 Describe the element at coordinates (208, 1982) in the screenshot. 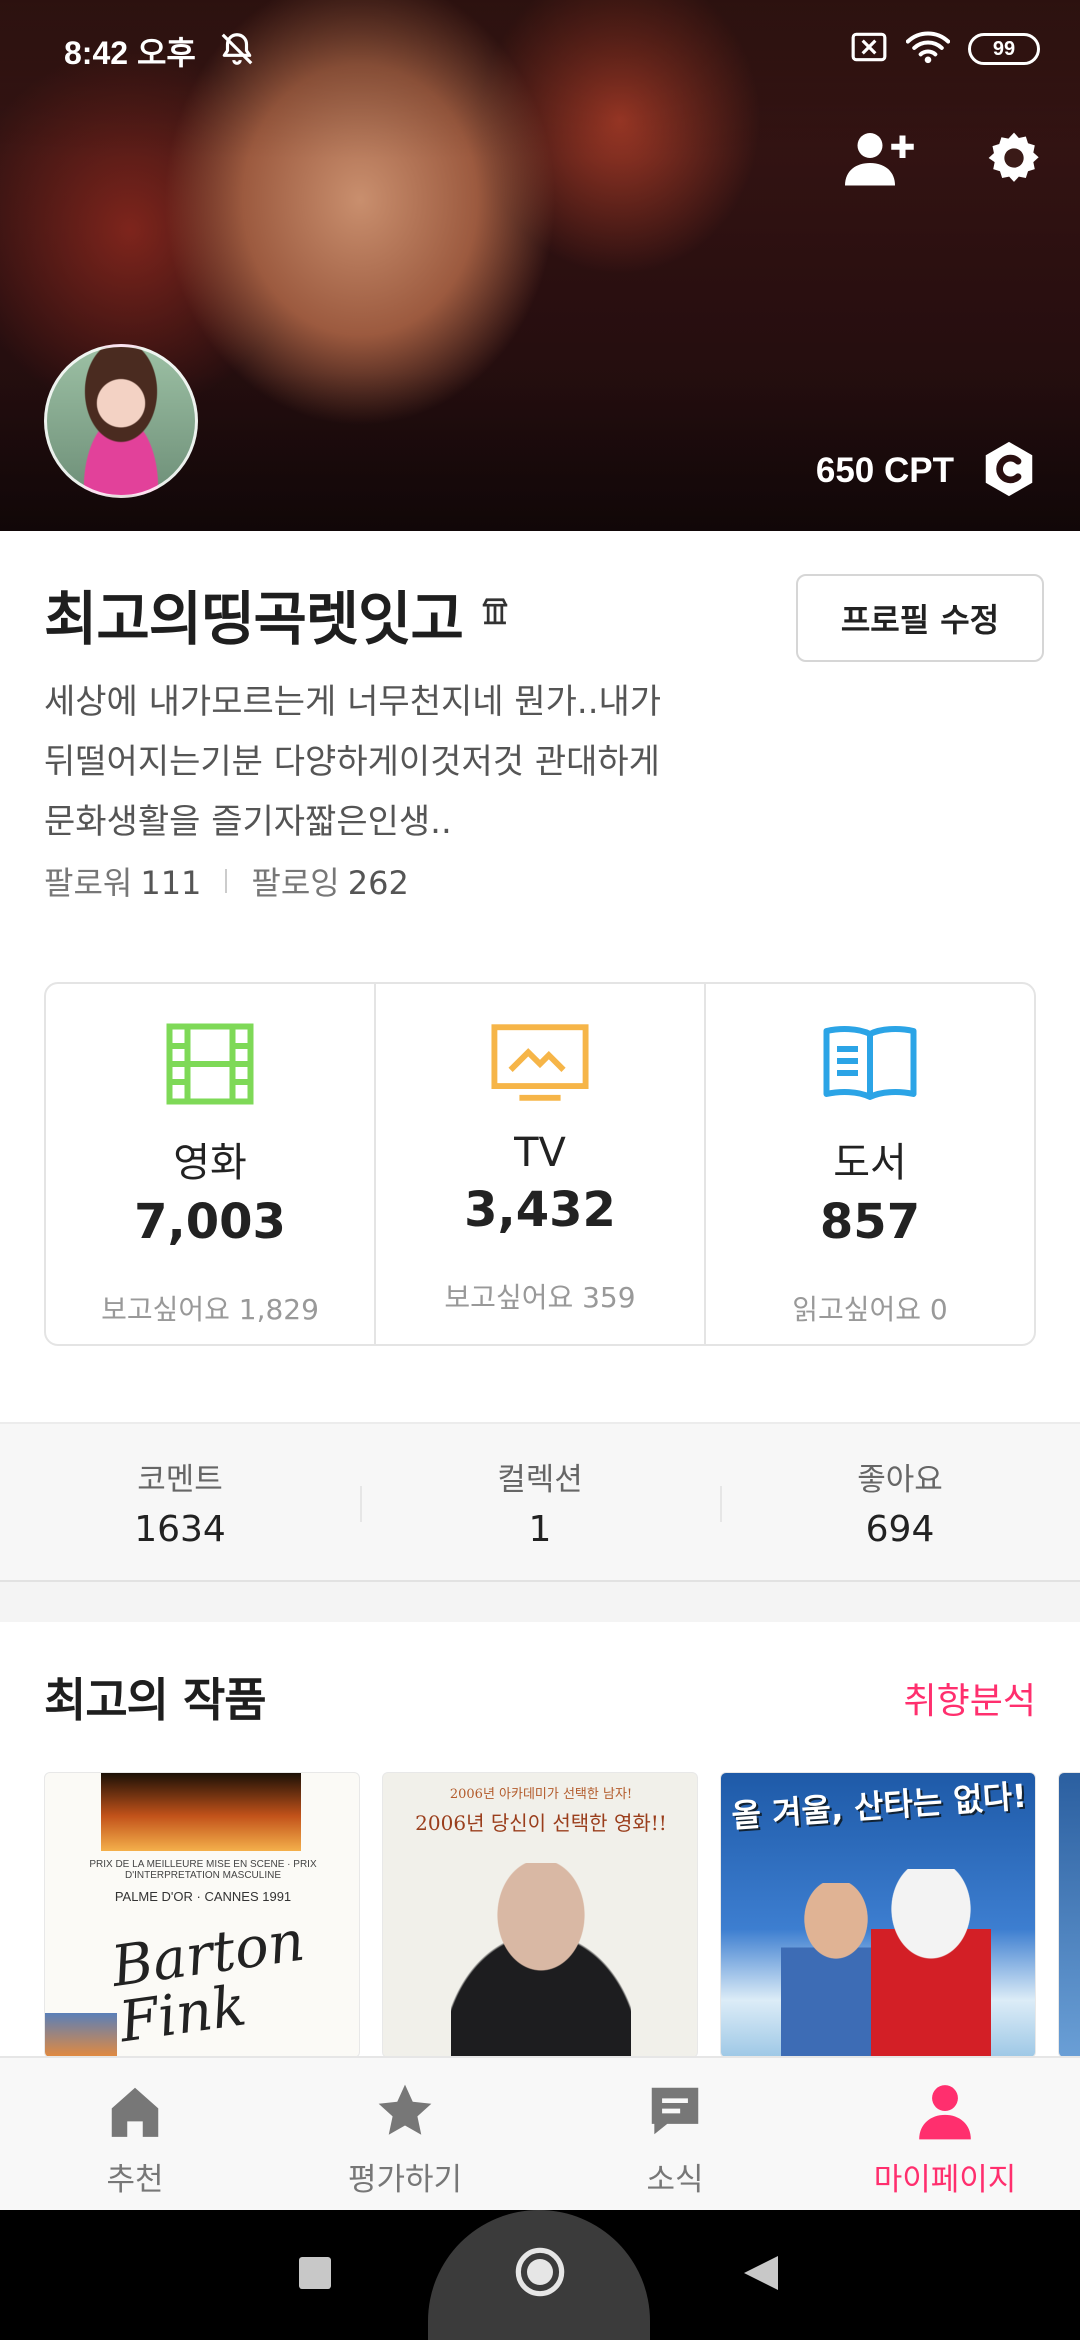

I see `poster-title-art: Barton Fink` at that location.